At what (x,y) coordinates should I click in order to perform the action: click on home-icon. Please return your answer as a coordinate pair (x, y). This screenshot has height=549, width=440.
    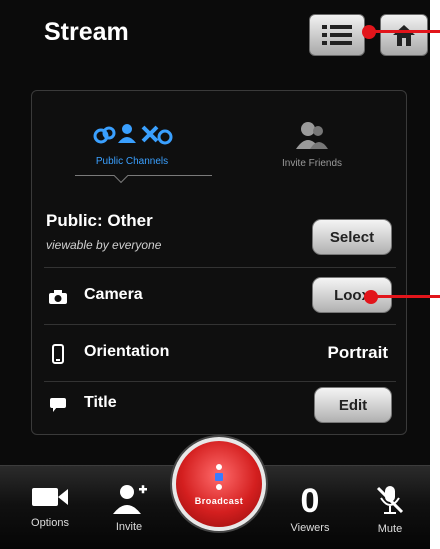
    Looking at the image, I should click on (404, 35).